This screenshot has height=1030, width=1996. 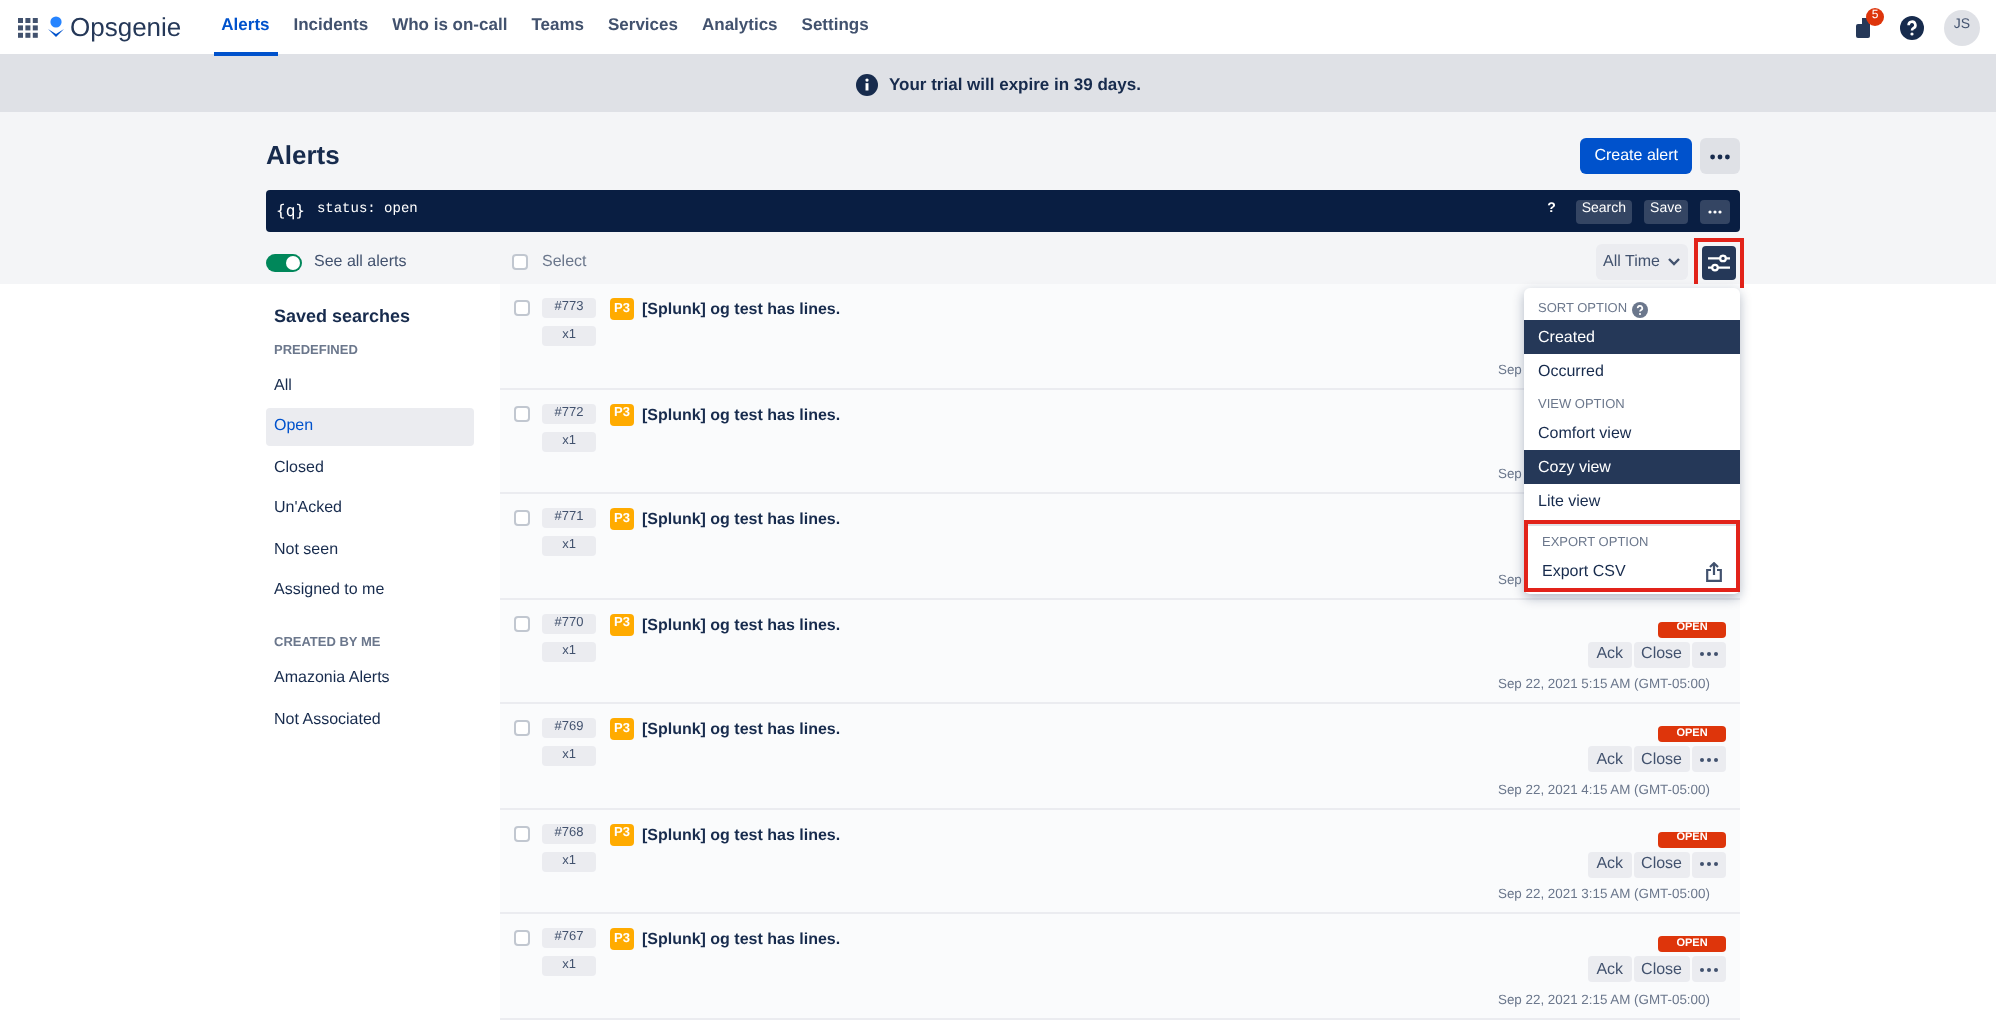 I want to click on nav-tab: Incidents, so click(x=331, y=27).